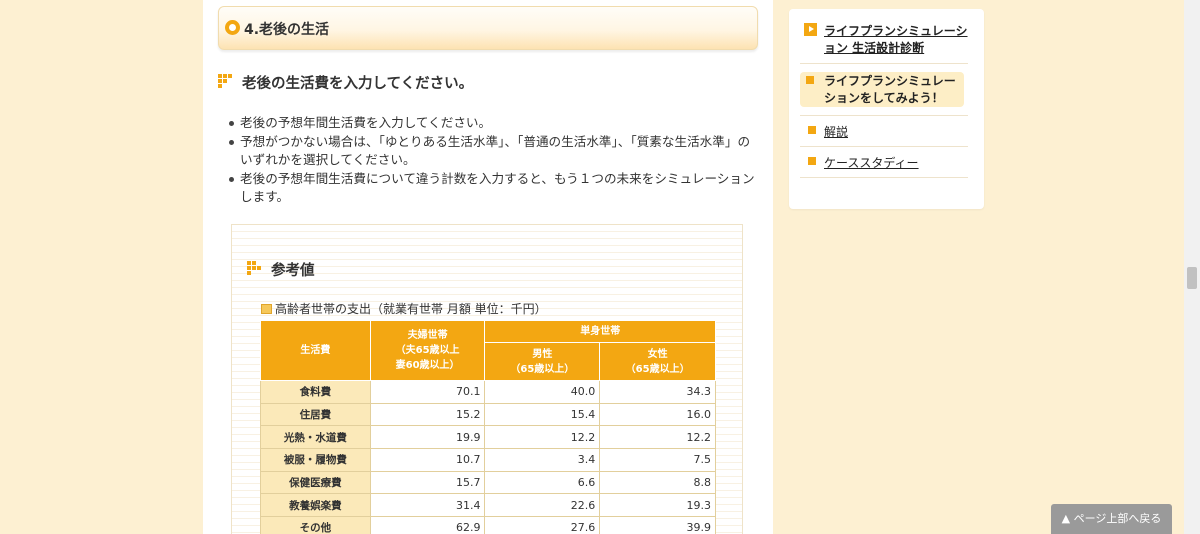 Image resolution: width=1200 pixels, height=534 pixels. Describe the element at coordinates (427, 505) in the screenshot. I see `cell-couple: 31.4` at that location.